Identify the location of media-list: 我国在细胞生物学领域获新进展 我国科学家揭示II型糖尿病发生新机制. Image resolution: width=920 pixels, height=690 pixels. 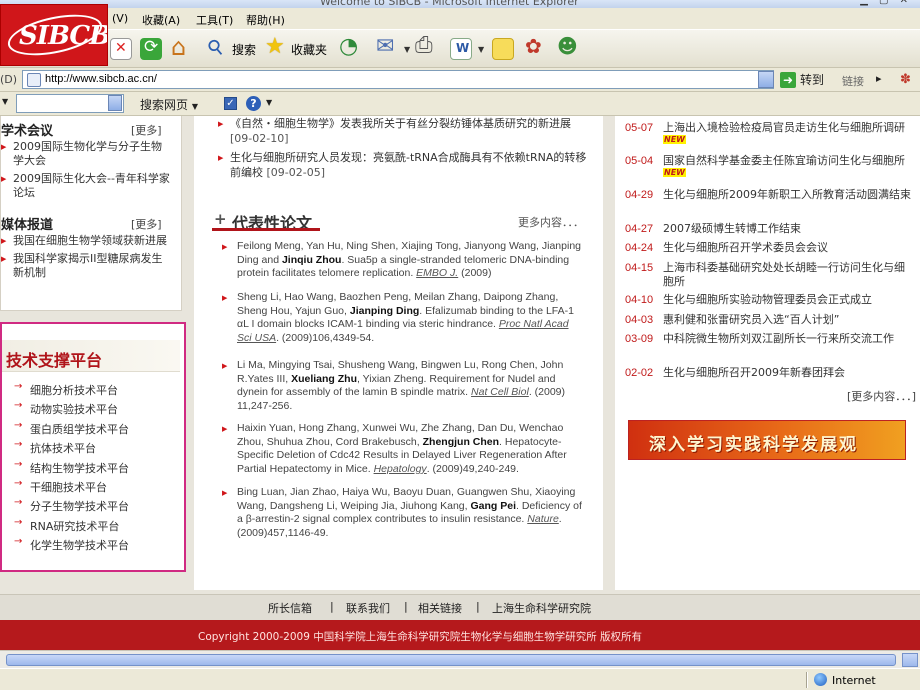
(86, 259).